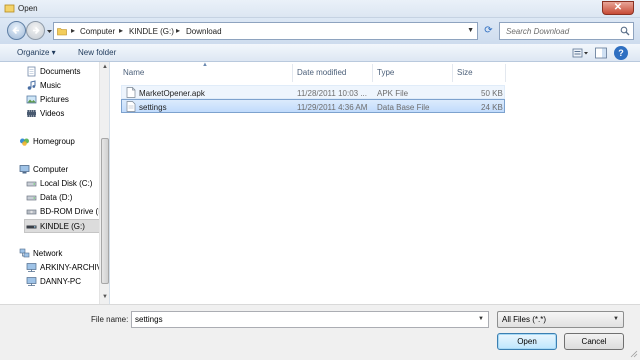 Image resolution: width=640 pixels, height=360 pixels. What do you see at coordinates (580, 53) in the screenshot?
I see `change-view-icon` at bounding box center [580, 53].